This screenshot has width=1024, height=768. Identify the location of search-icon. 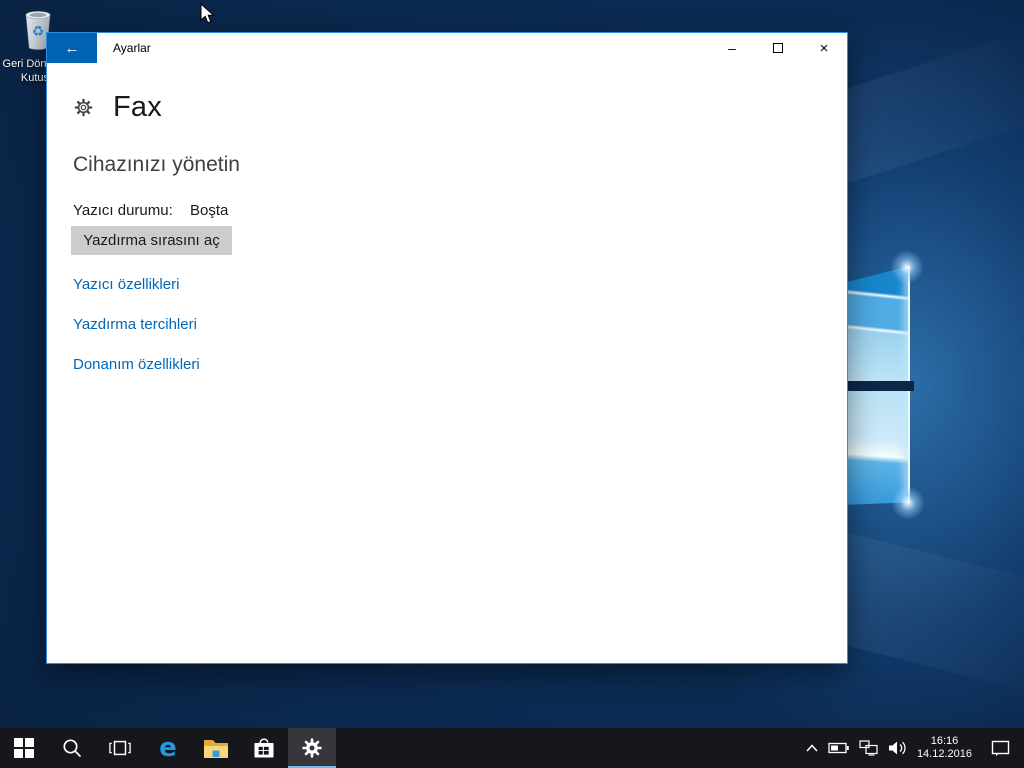
(72, 748).